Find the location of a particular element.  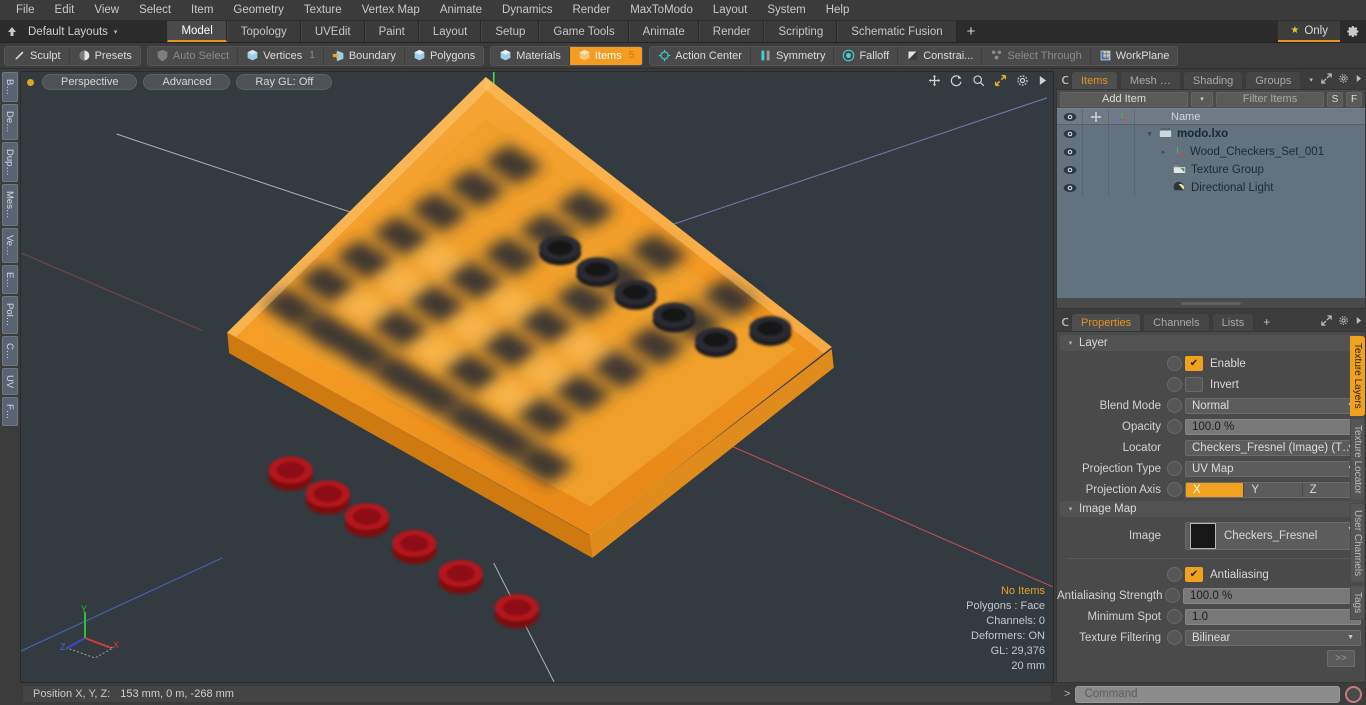

menu-item-select: Select is located at coordinates (155, 10).